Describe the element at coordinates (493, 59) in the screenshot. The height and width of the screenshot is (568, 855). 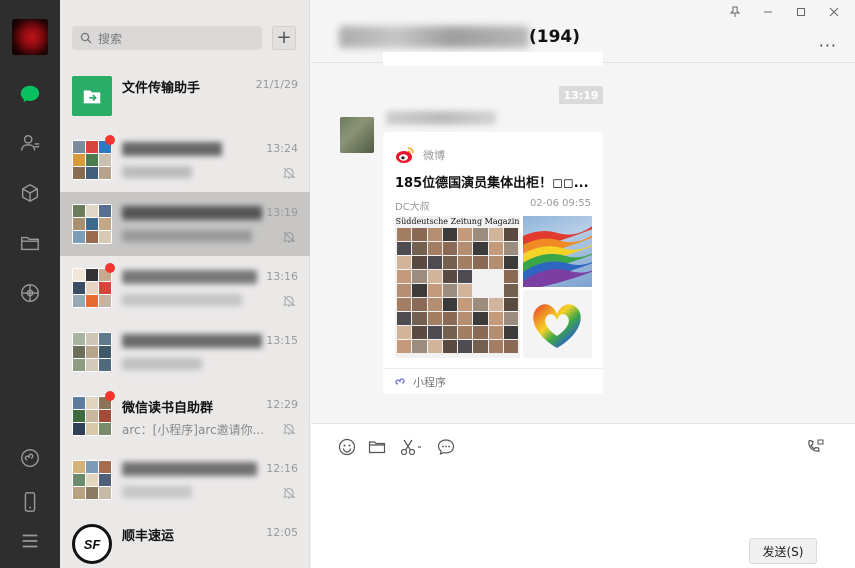
I see `previous-message-card` at that location.